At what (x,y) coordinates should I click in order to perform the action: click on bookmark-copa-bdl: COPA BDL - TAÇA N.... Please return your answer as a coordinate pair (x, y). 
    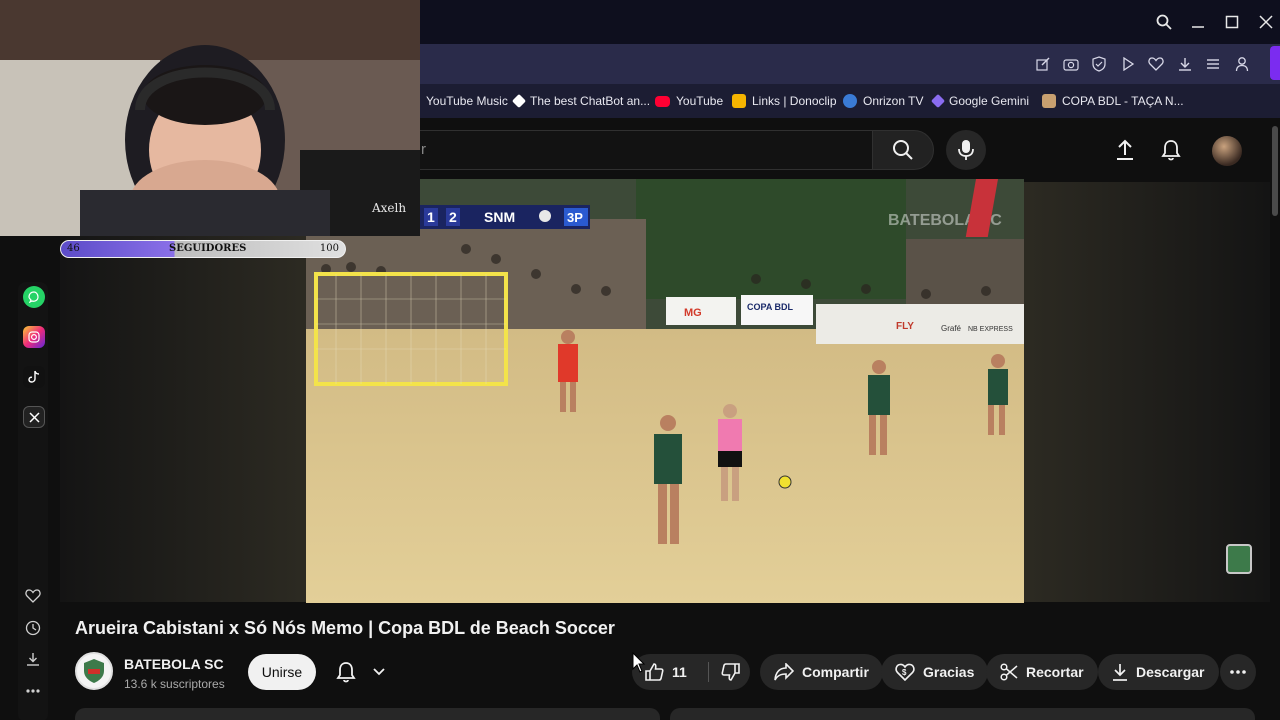
    Looking at the image, I should click on (1113, 101).